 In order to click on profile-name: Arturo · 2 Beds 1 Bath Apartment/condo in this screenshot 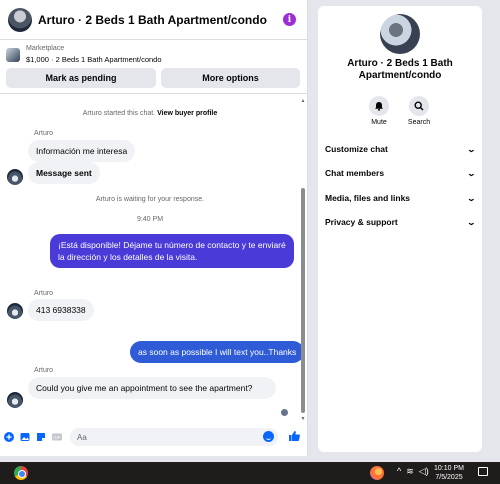, I will do `click(400, 69)`.